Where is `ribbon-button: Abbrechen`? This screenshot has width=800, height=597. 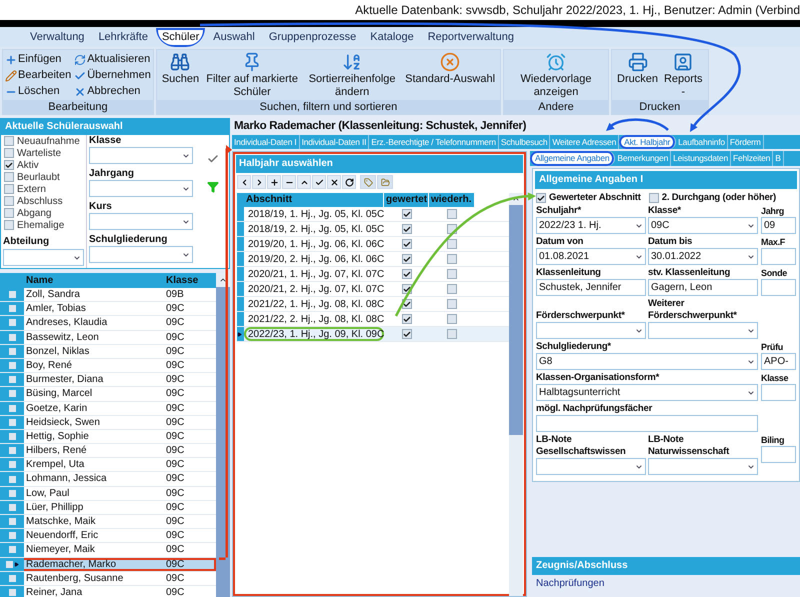
ribbon-button: Abbrechen is located at coordinates (112, 91).